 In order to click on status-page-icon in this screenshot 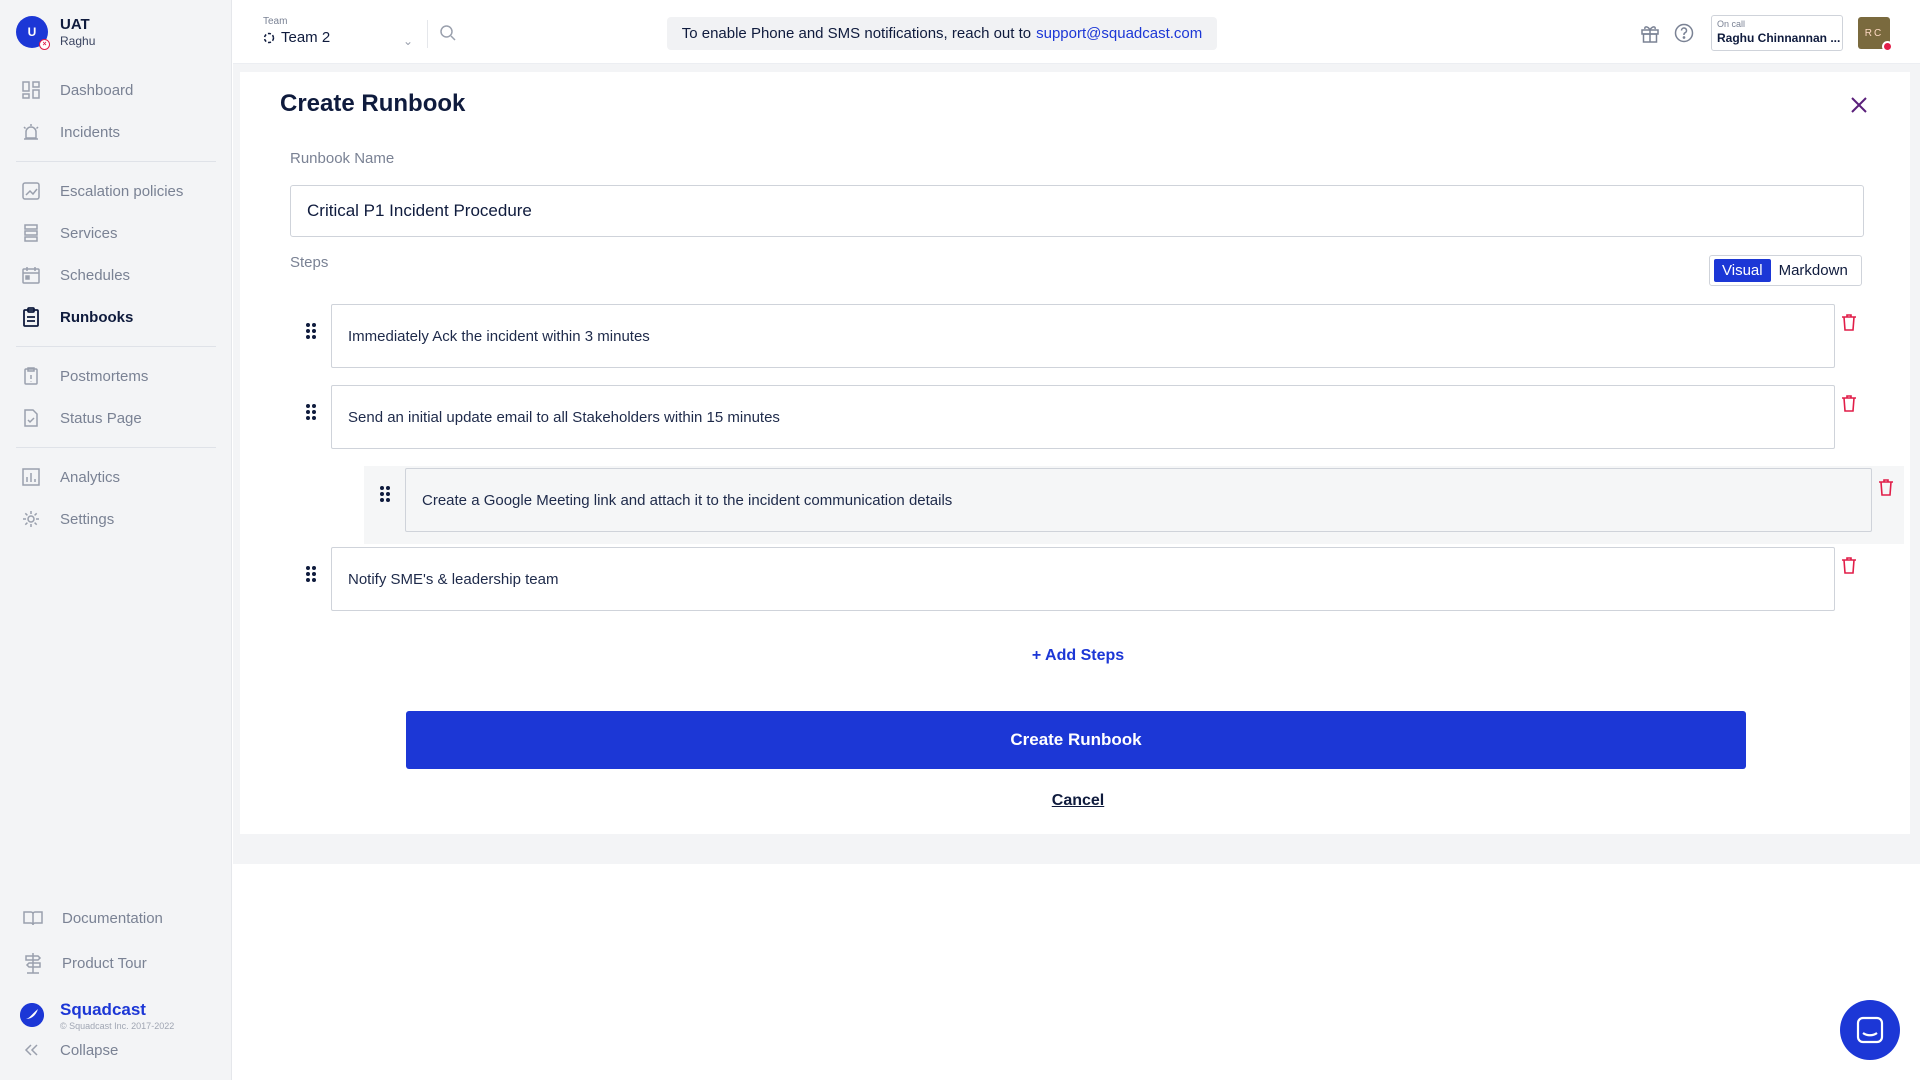, I will do `click(31, 418)`.